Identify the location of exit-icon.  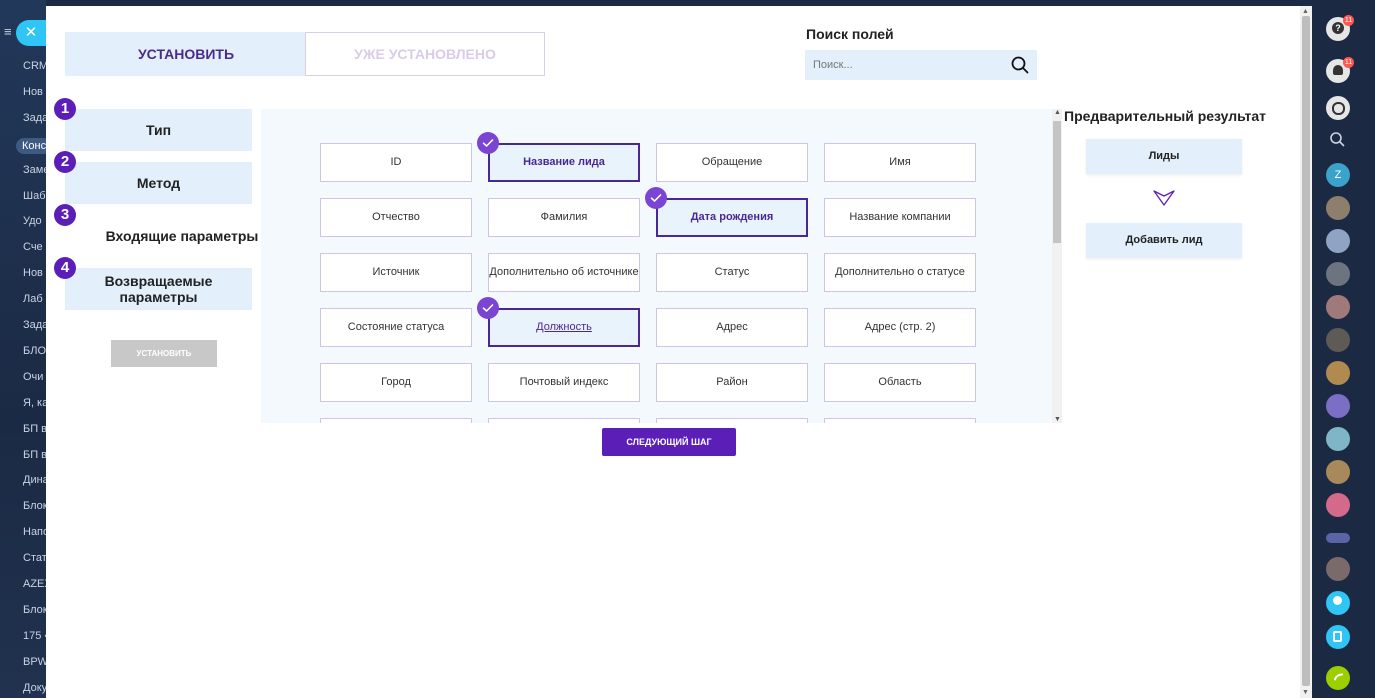
(1338, 637).